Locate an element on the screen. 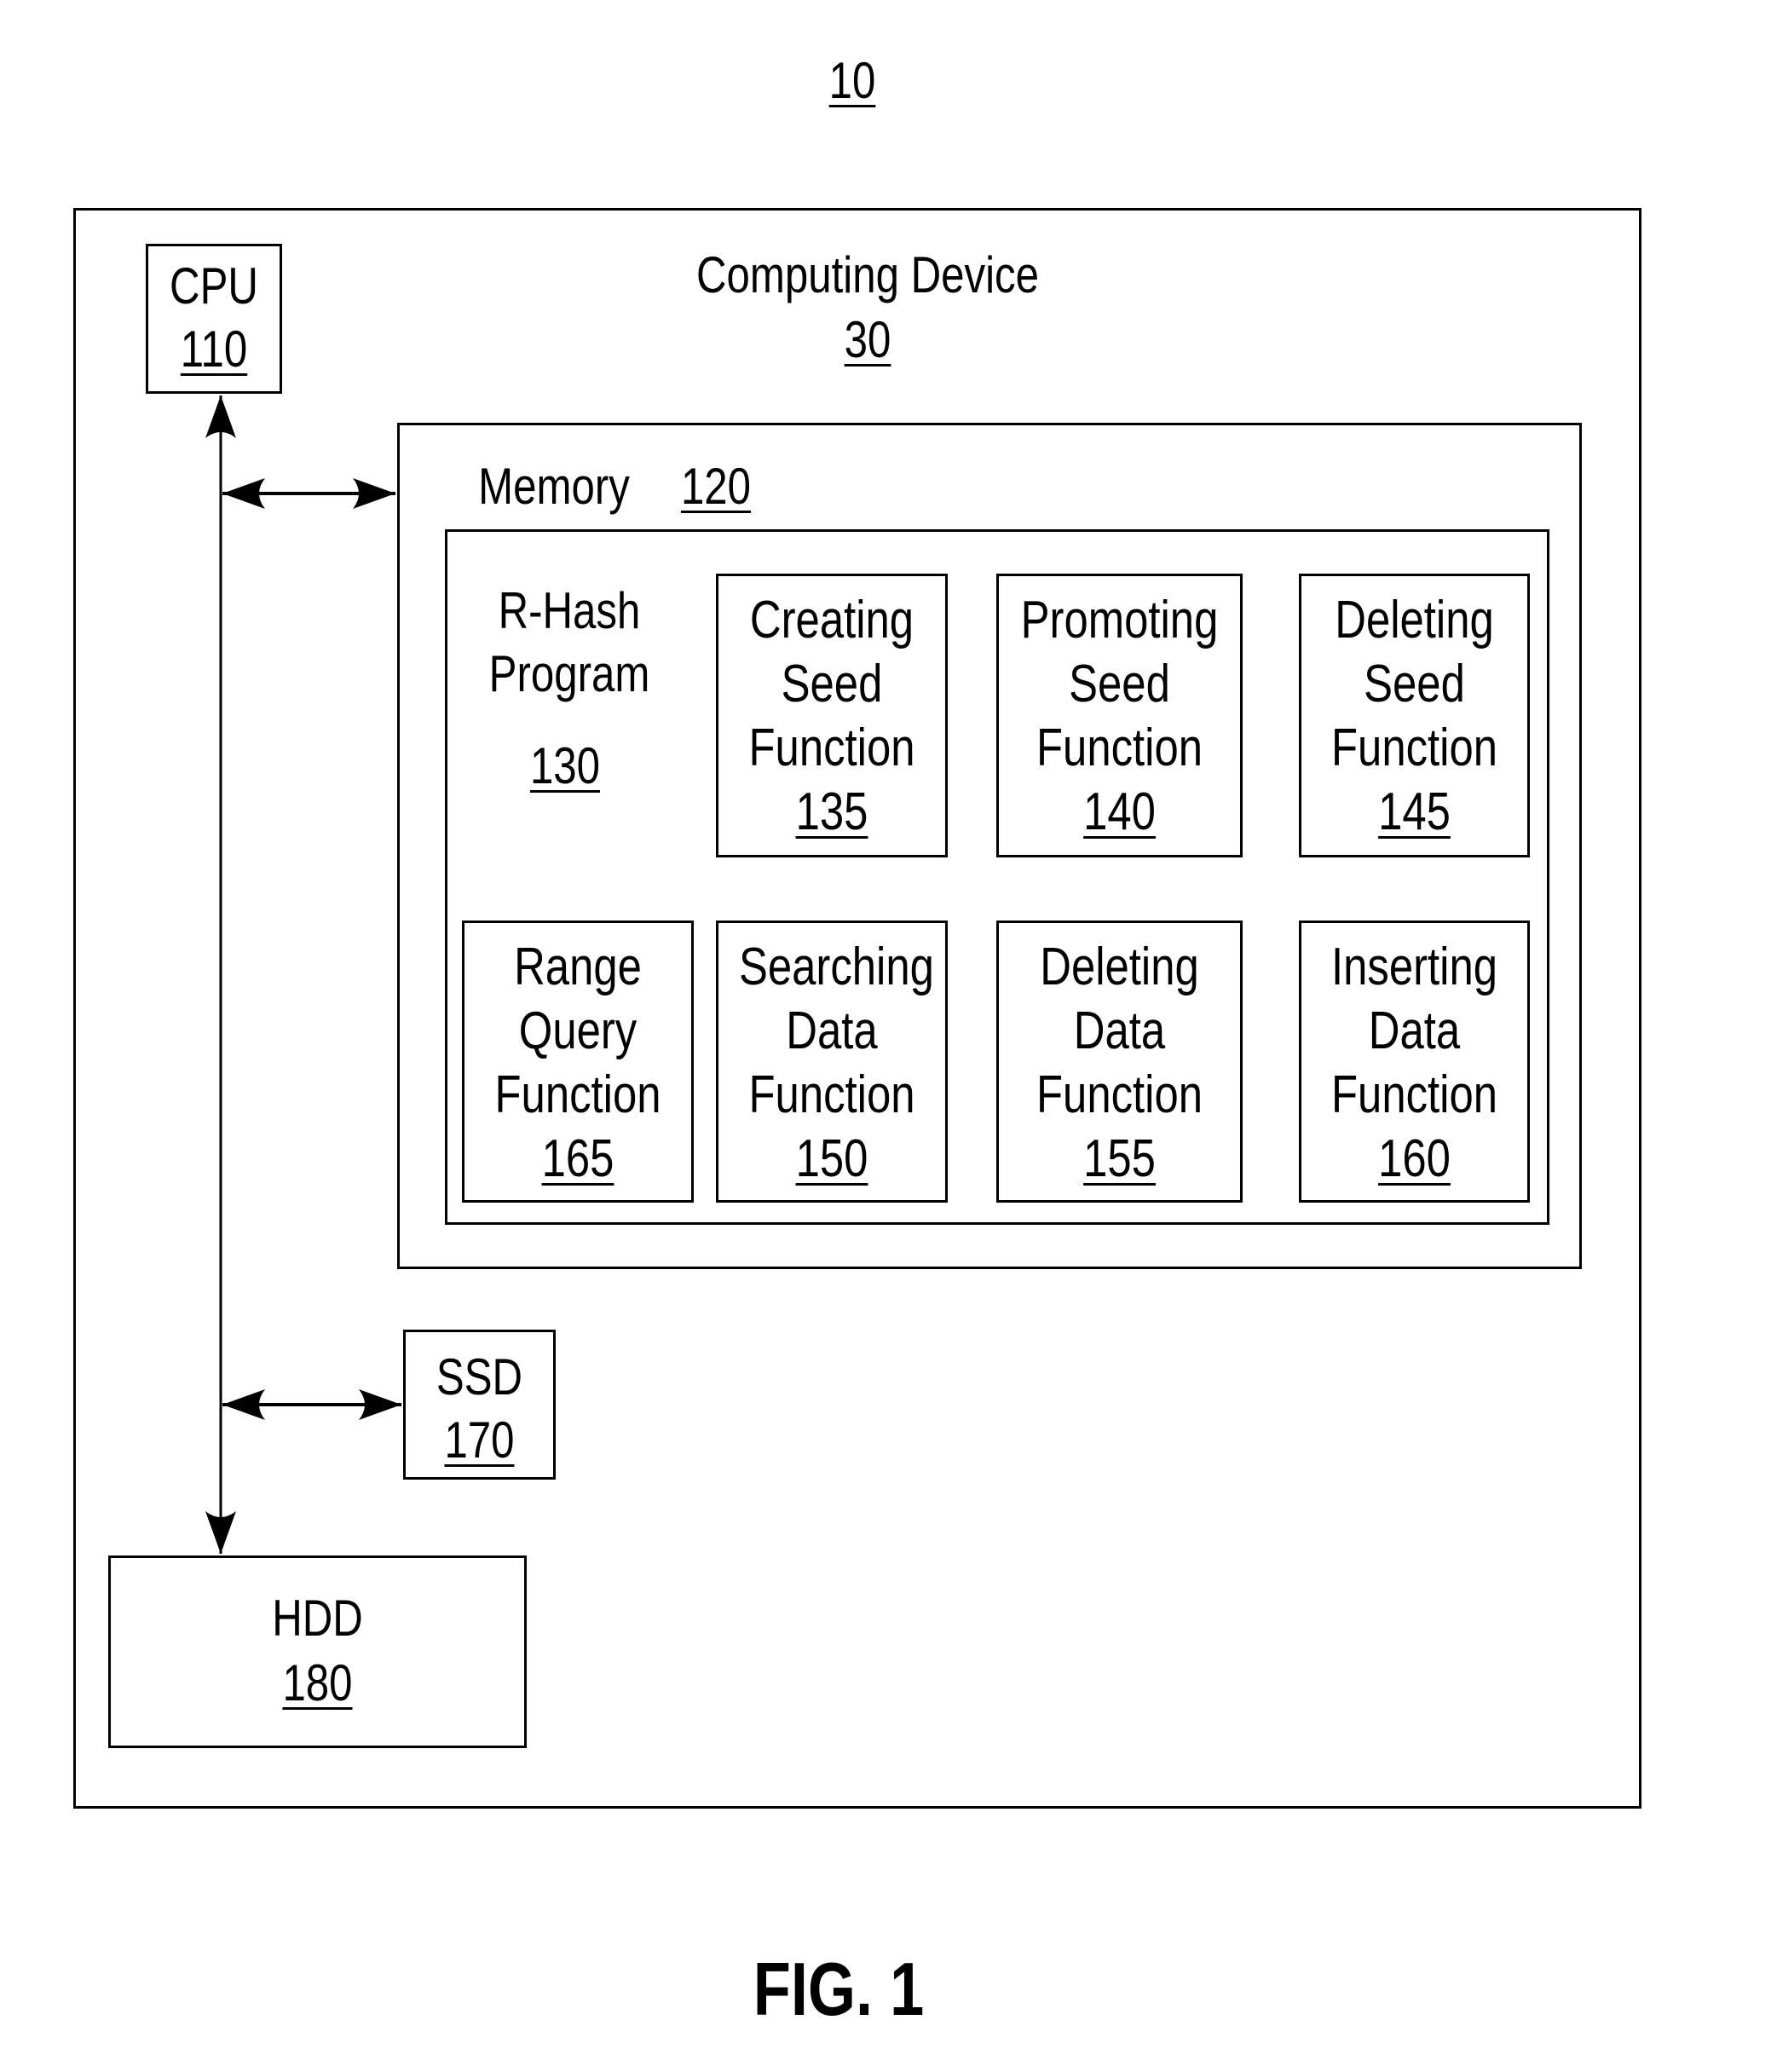 Image resolution: width=1777 pixels, height=2072 pixels. bus-connections is located at coordinates (303, 974).